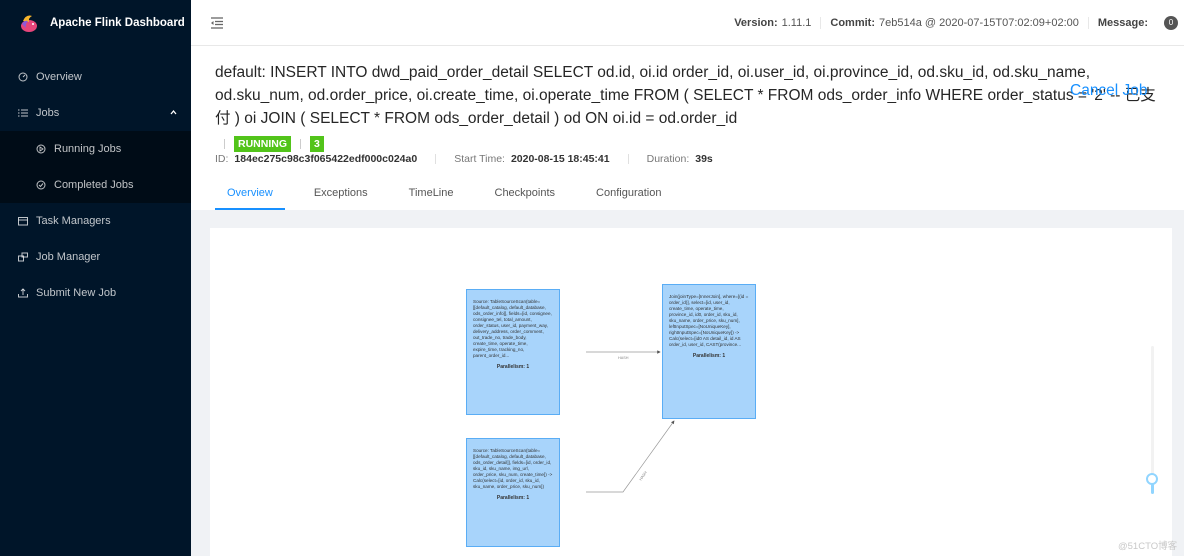  What do you see at coordinates (73, 221) in the screenshot?
I see `sidebar-item-label: Task Managers` at bounding box center [73, 221].